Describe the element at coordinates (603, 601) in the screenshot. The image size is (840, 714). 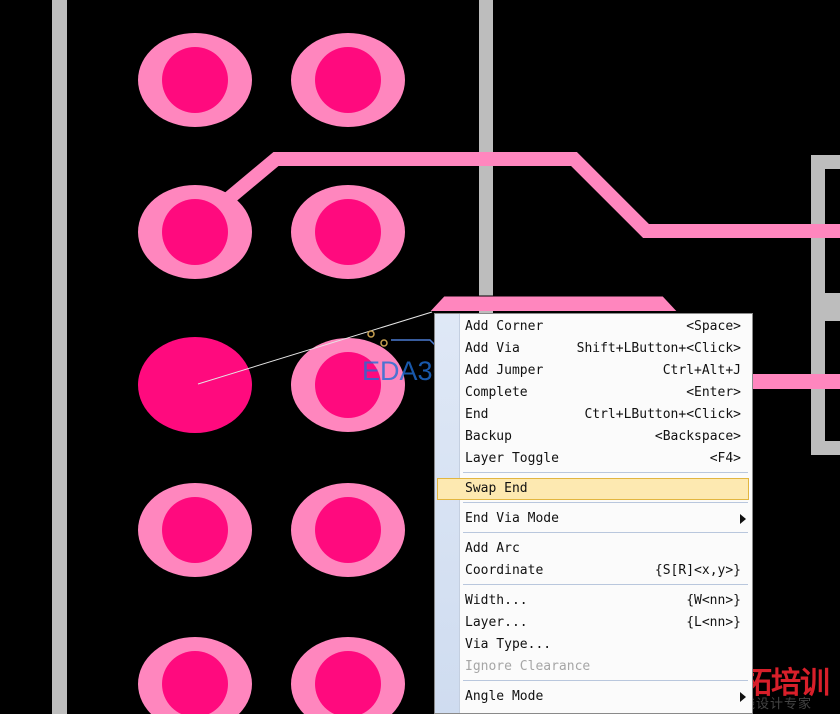
I see `menu-item-width: Width... {W<nn>}` at that location.